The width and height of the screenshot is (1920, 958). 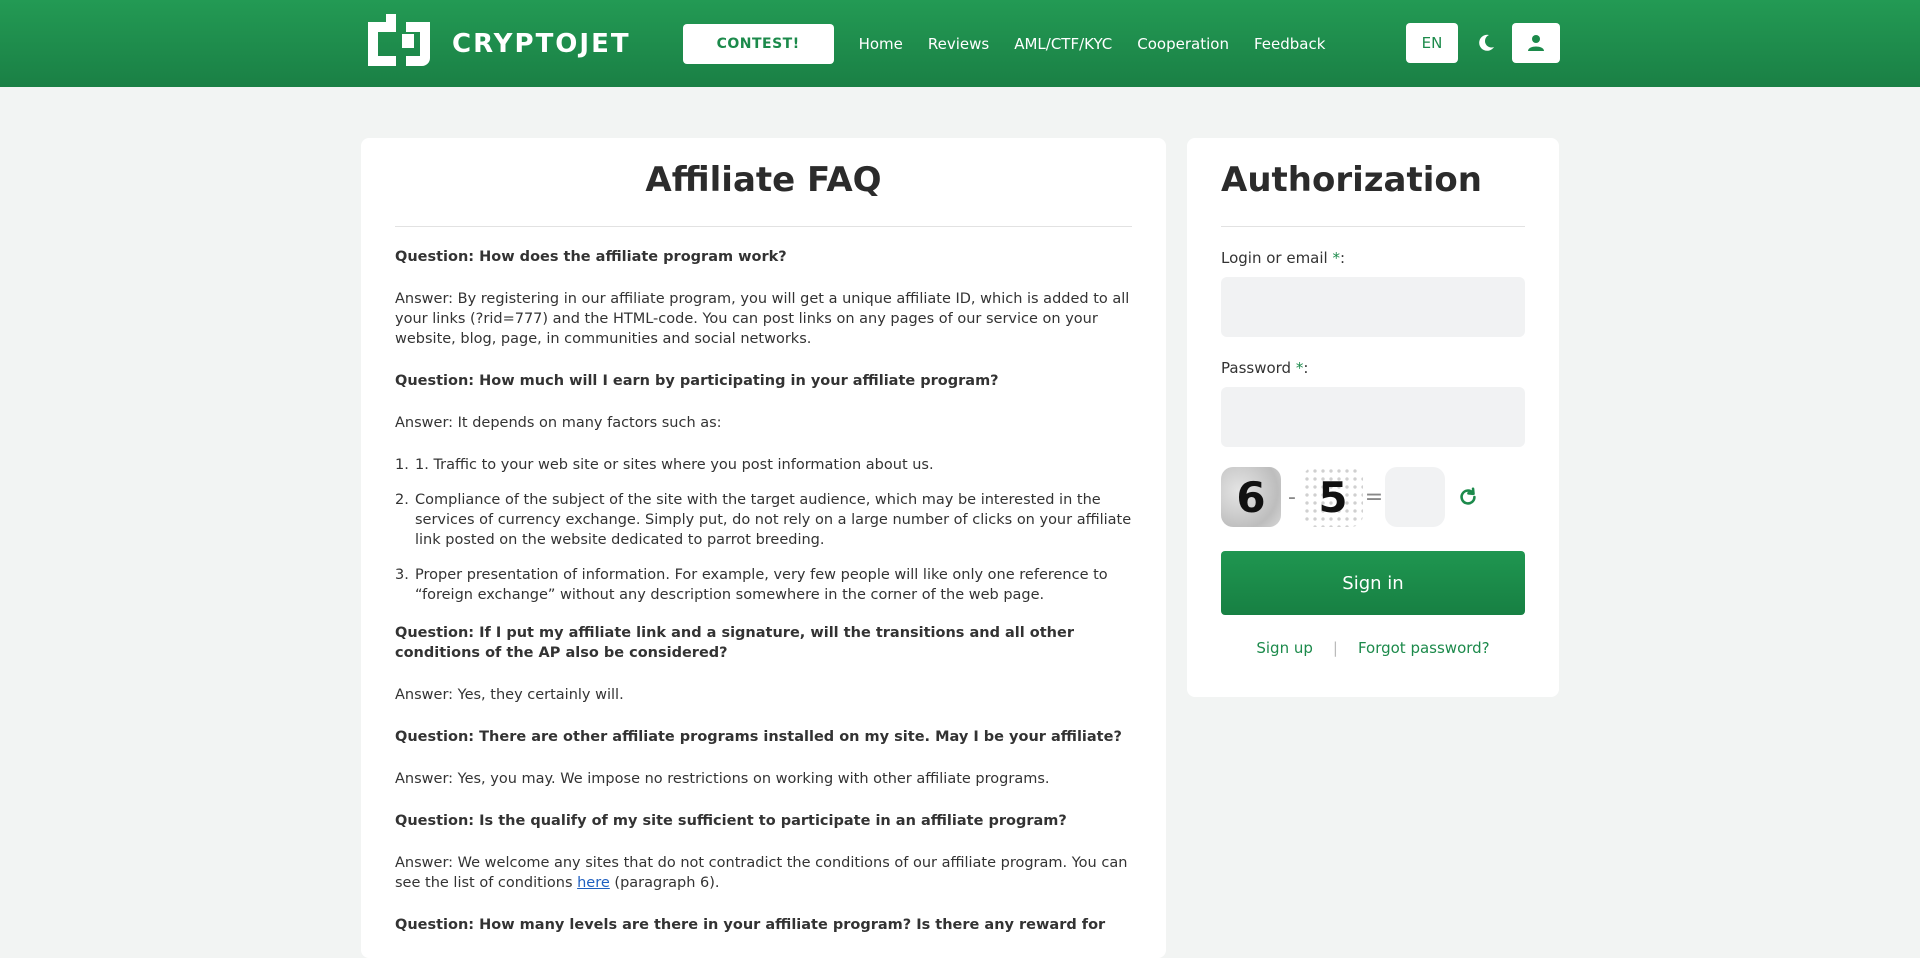 I want to click on divider, so click(x=1373, y=226).